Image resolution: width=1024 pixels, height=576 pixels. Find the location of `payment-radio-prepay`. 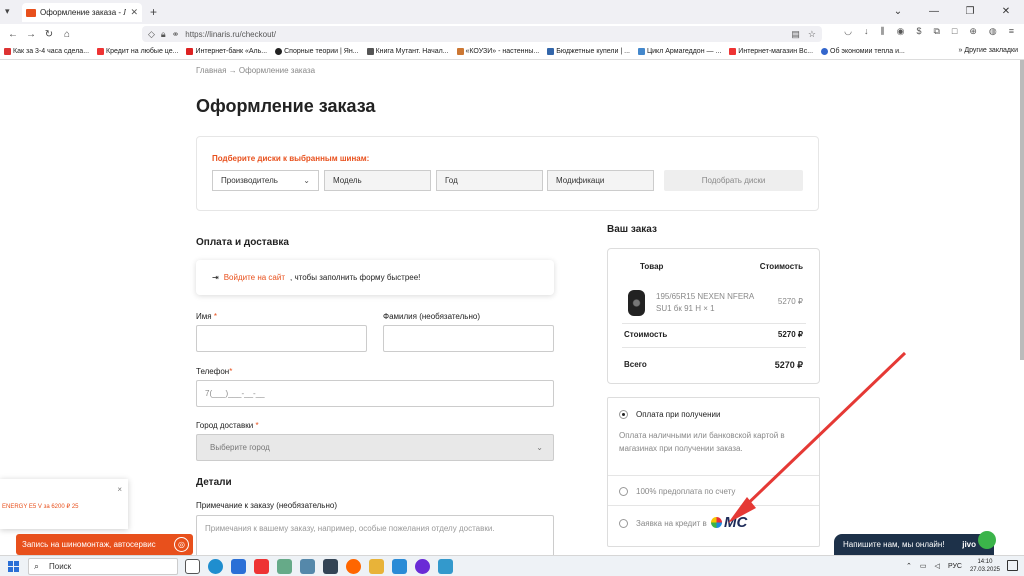

payment-radio-prepay is located at coordinates (623, 491).